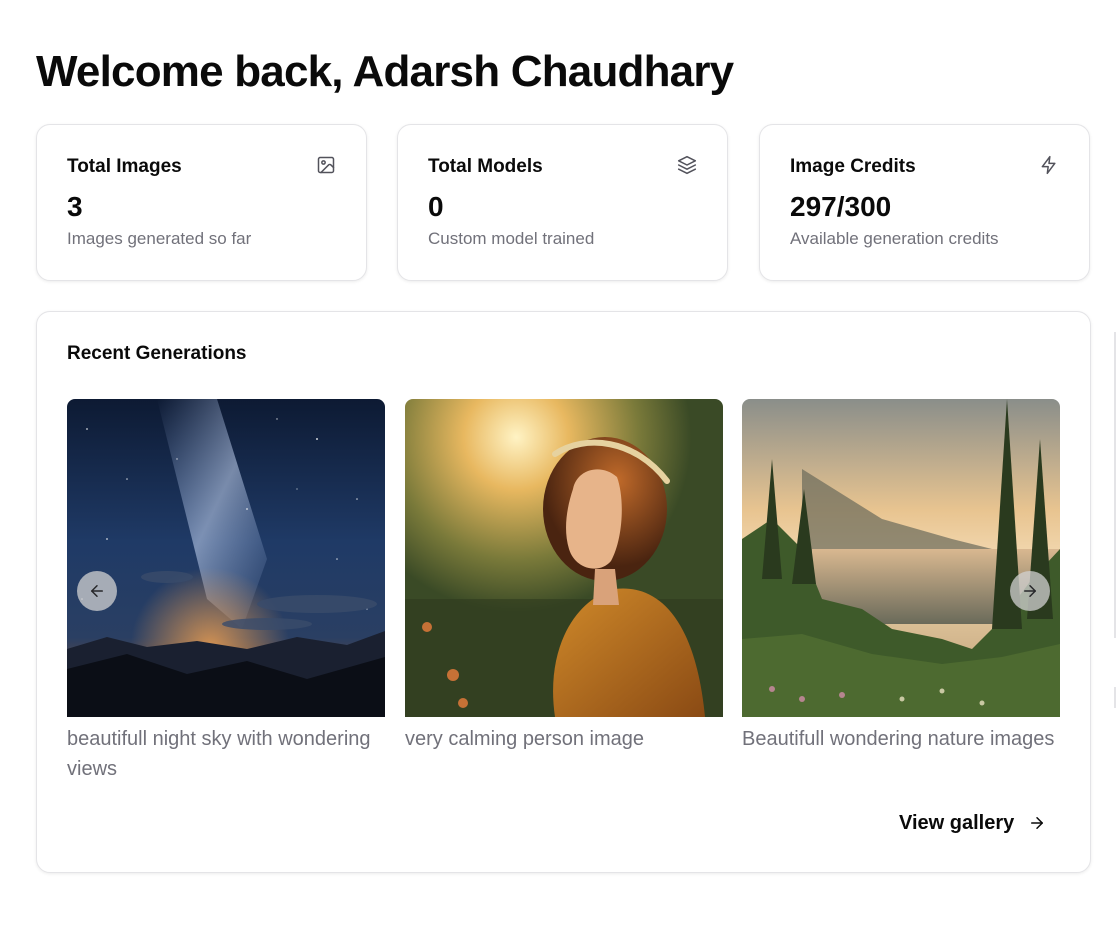 This screenshot has width=1116, height=926. I want to click on generation-caption: Beautifull wondering nature images, so click(898, 739).